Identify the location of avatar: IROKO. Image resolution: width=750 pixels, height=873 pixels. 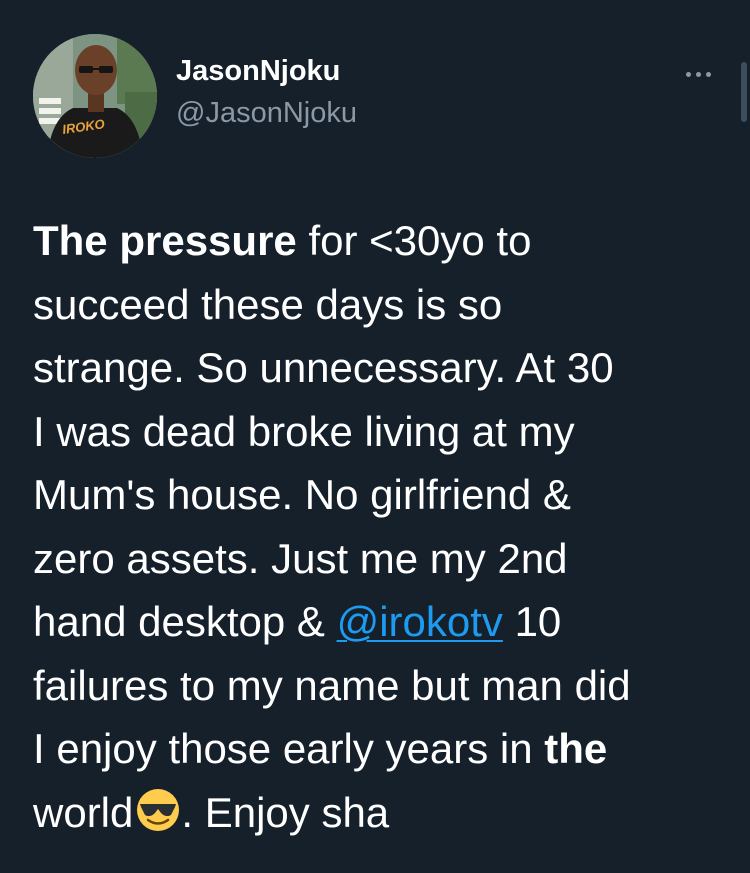
(95, 96).